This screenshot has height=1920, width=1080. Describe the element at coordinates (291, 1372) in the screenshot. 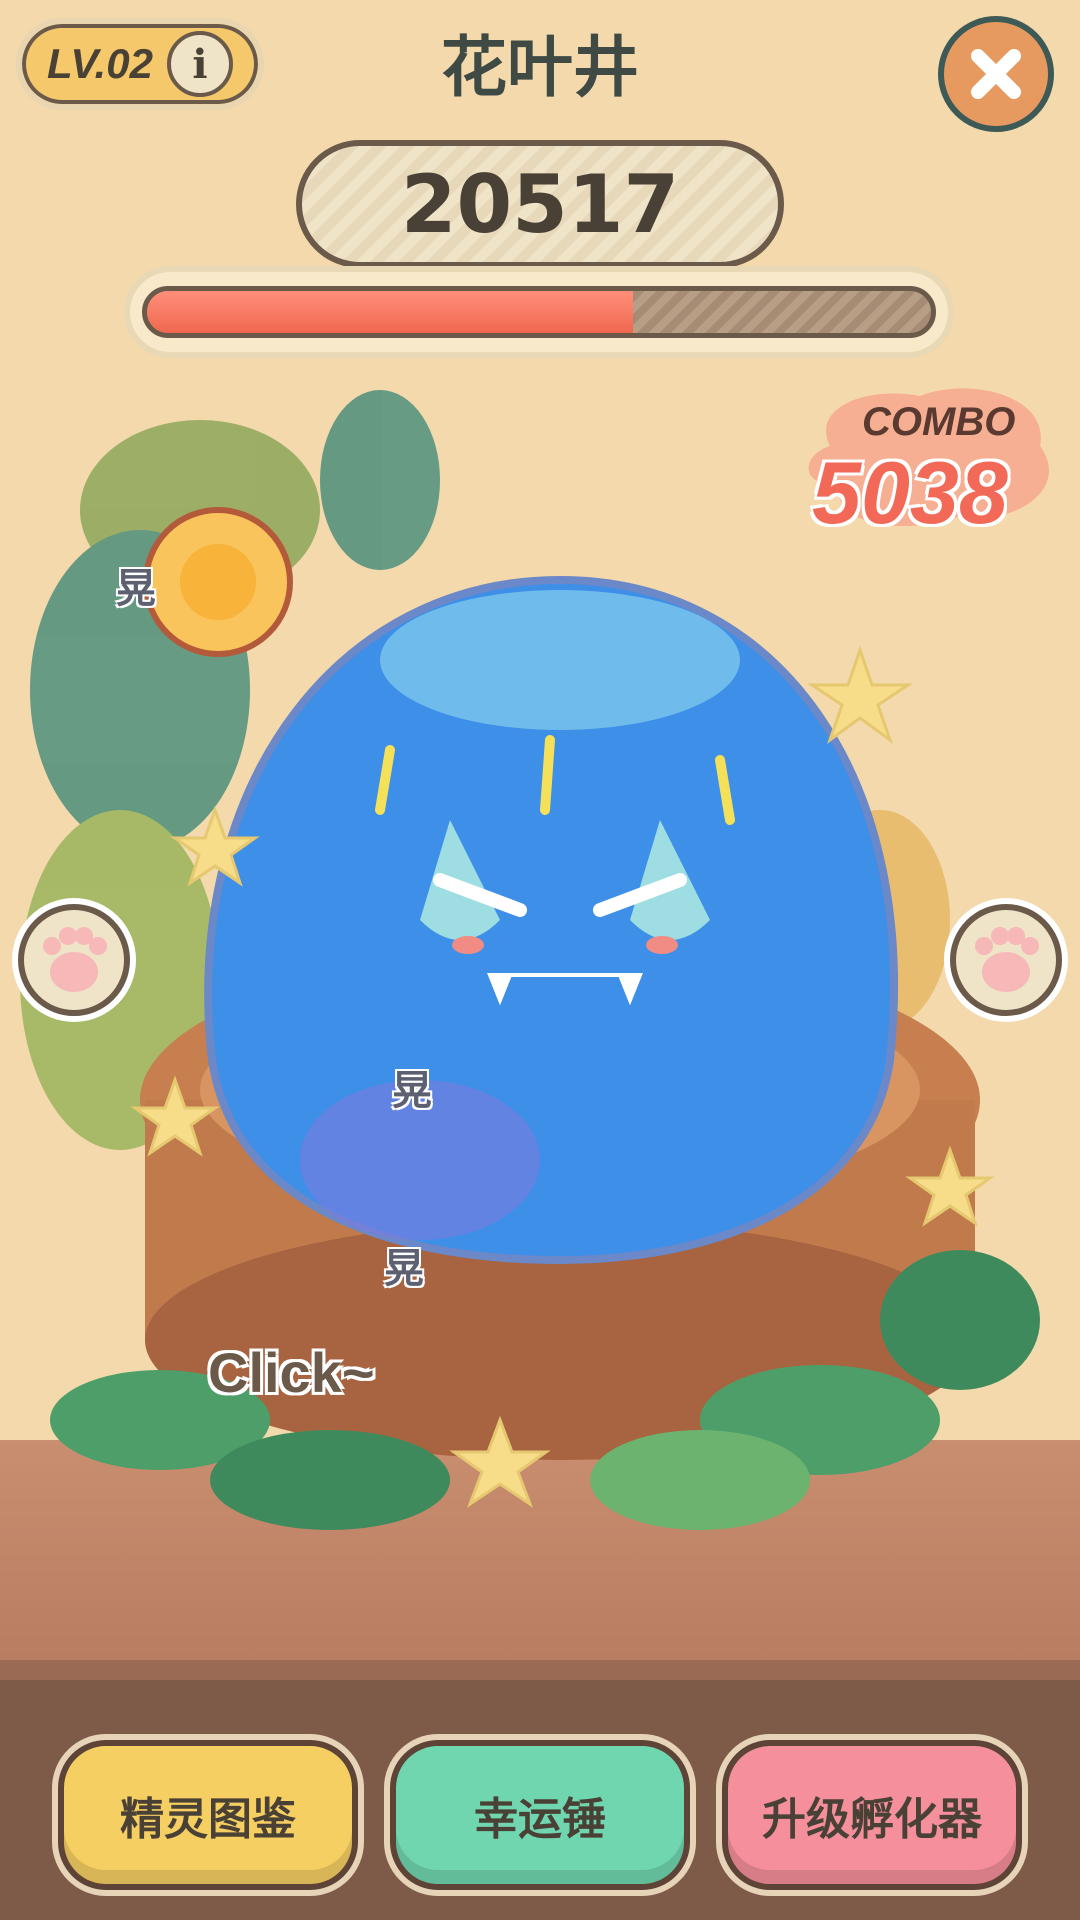

I see `click-hint: Click~` at that location.